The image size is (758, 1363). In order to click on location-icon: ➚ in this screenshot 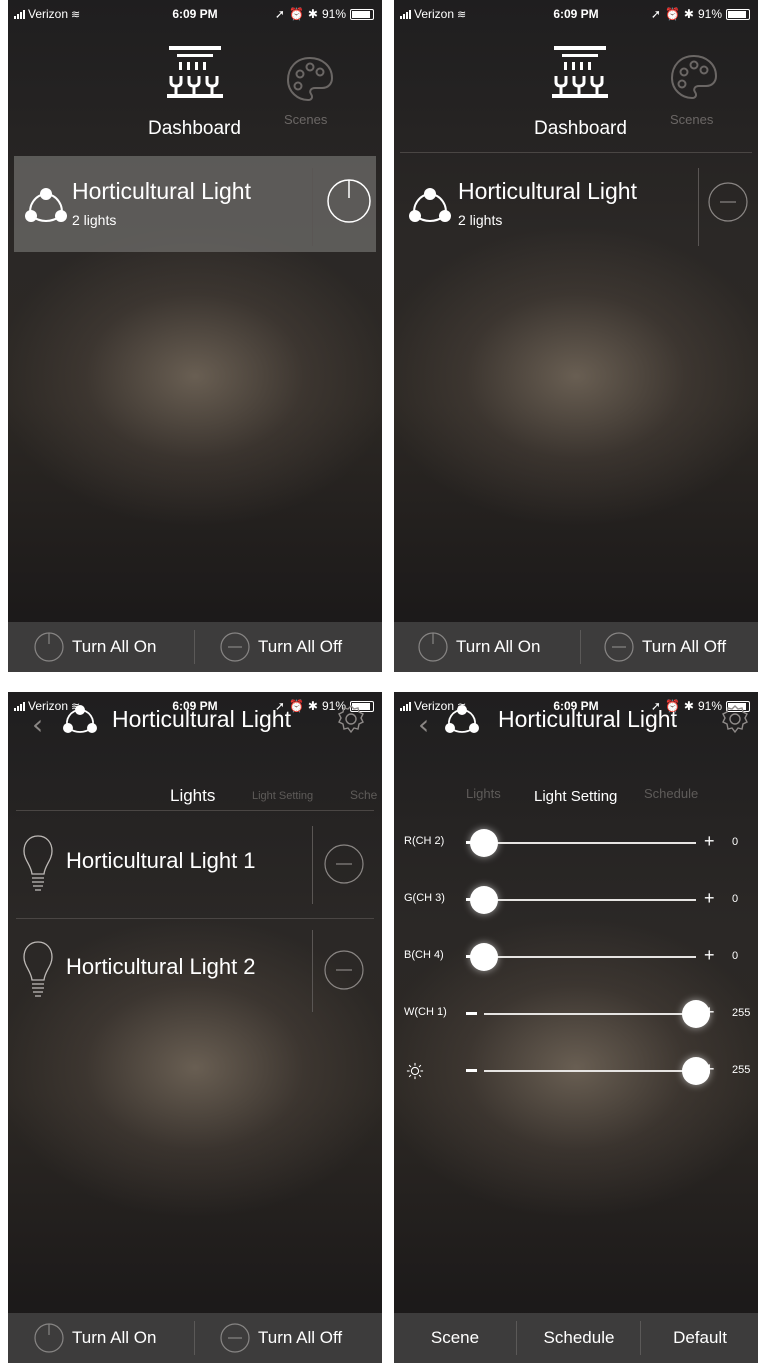, I will do `click(655, 14)`.